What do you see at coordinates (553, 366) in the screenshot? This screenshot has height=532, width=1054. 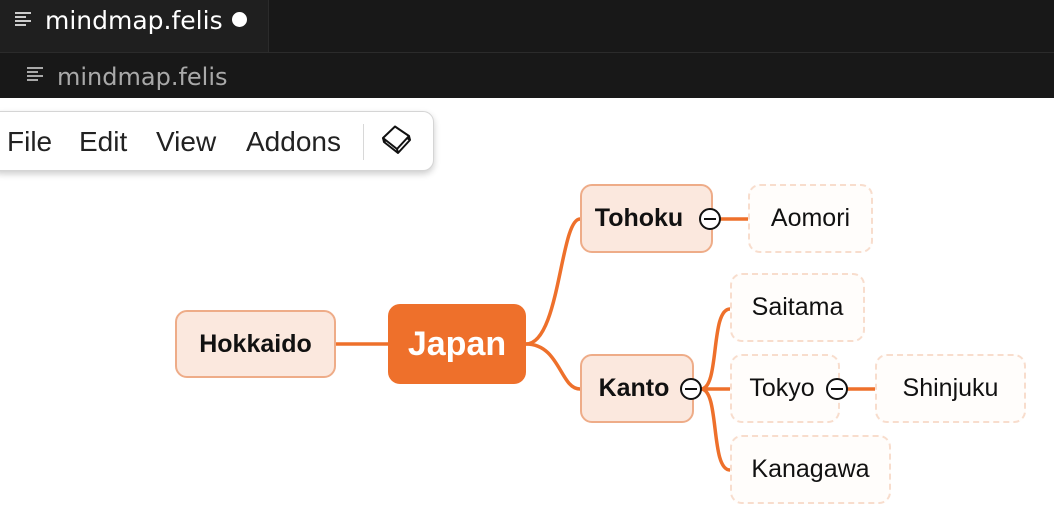 I see `edge-japan-kanto` at bounding box center [553, 366].